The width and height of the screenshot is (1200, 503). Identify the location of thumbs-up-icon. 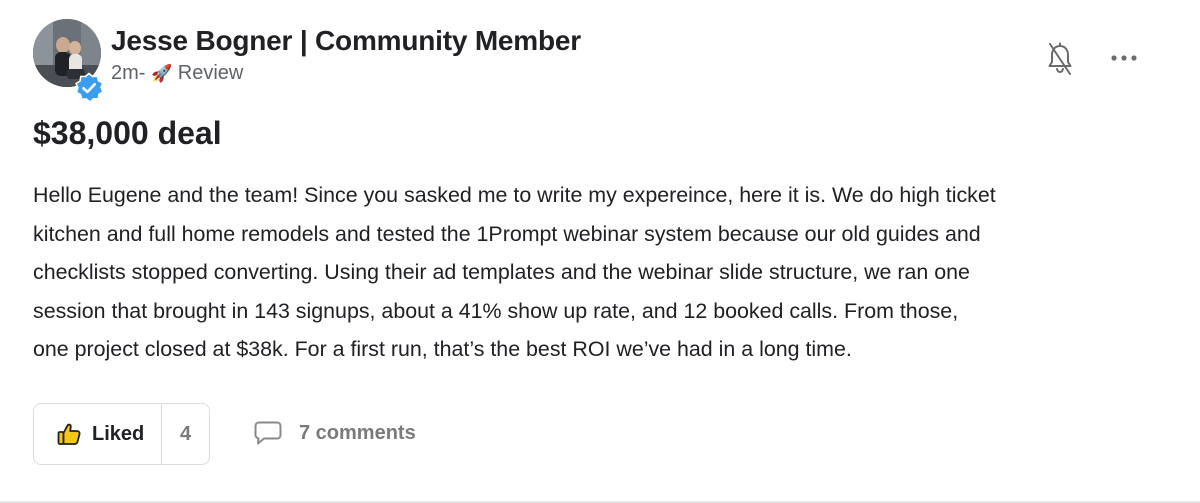
(69, 434).